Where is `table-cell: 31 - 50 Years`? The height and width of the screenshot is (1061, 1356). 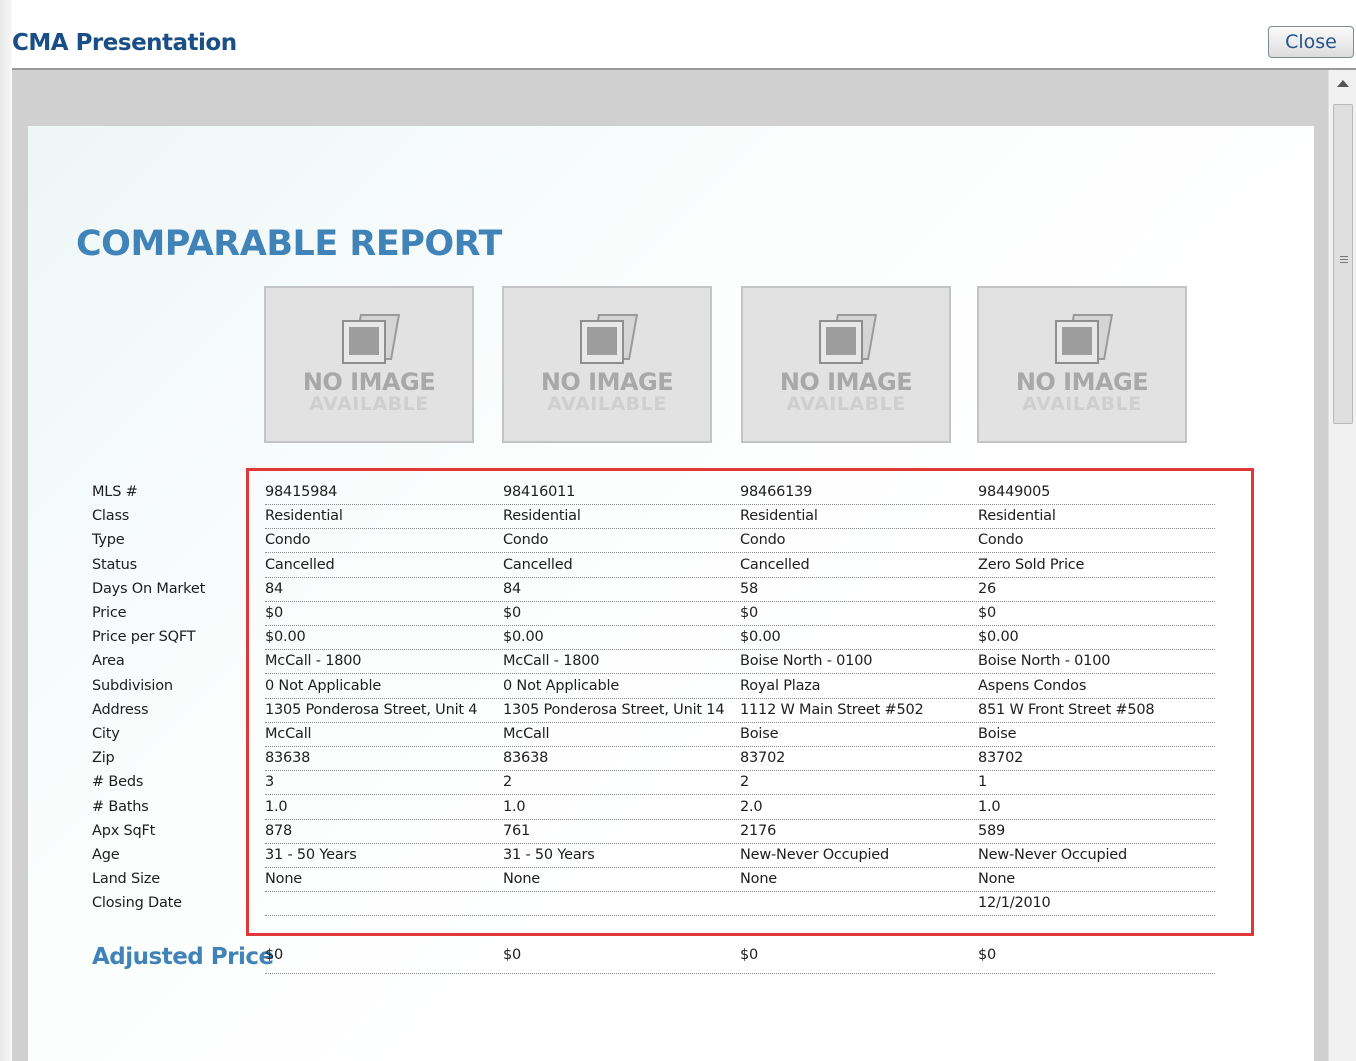
table-cell: 31 - 50 Years is located at coordinates (549, 855).